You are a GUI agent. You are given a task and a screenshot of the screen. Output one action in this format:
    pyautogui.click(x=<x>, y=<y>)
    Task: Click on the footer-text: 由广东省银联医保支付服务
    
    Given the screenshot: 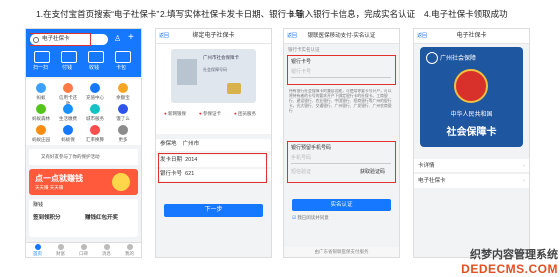 What is the action you would take?
    pyautogui.click(x=341, y=252)
    